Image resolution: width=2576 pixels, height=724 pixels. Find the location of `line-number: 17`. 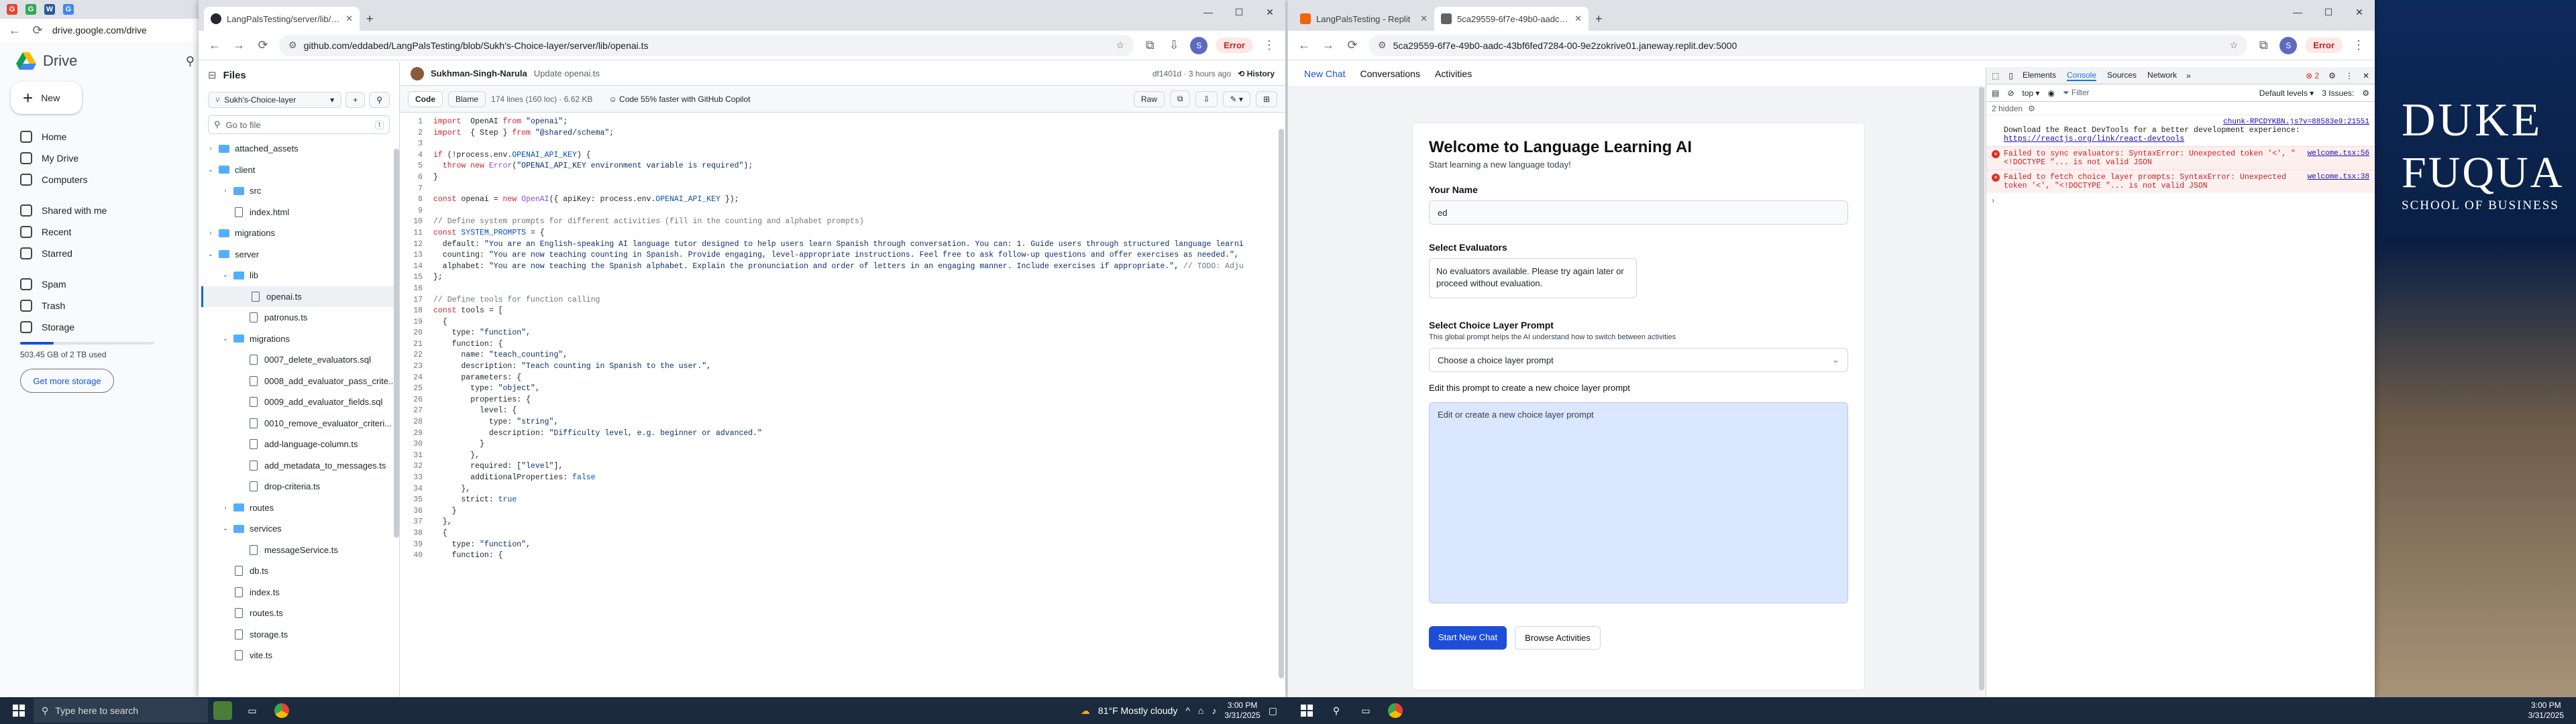

line-number: 17 is located at coordinates (416, 300).